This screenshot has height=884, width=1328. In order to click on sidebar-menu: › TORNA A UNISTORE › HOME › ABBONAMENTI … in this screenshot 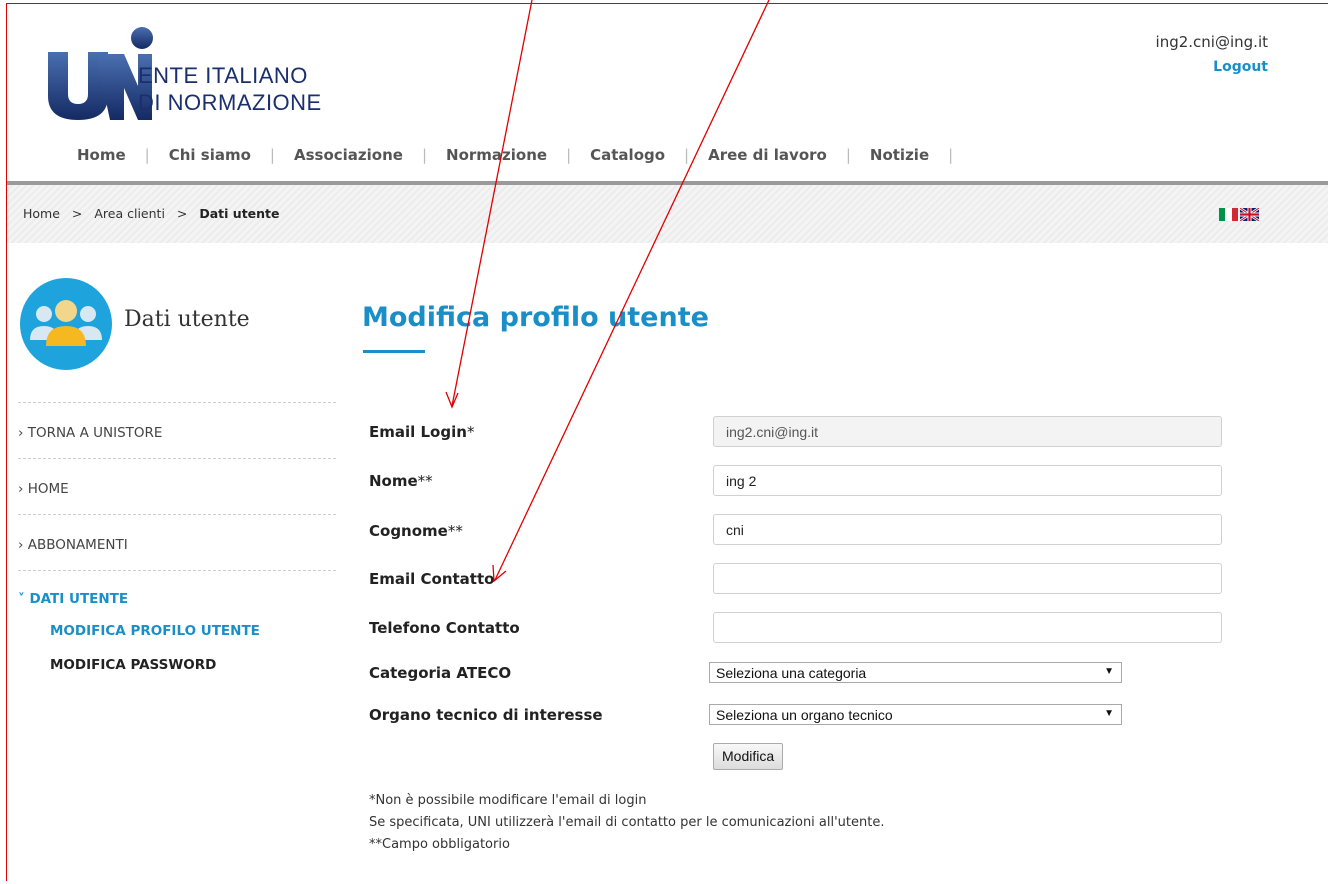, I will do `click(177, 537)`.